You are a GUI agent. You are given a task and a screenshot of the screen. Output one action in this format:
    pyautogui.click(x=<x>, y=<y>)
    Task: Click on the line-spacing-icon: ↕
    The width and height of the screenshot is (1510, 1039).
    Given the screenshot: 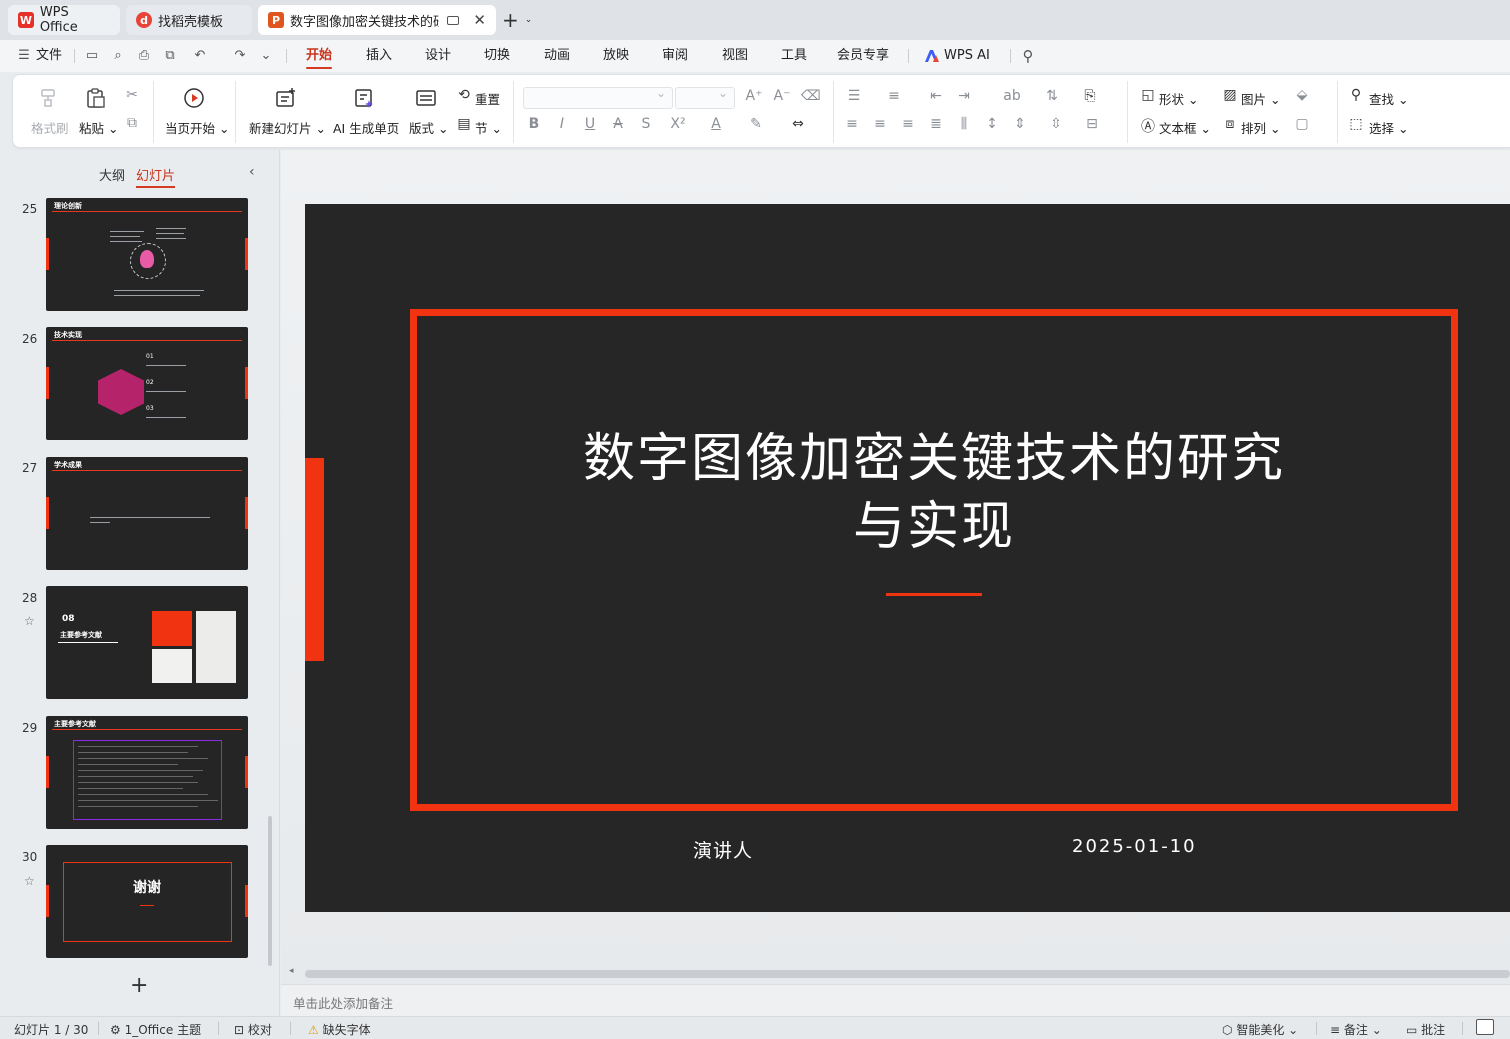 What is the action you would take?
    pyautogui.click(x=992, y=124)
    